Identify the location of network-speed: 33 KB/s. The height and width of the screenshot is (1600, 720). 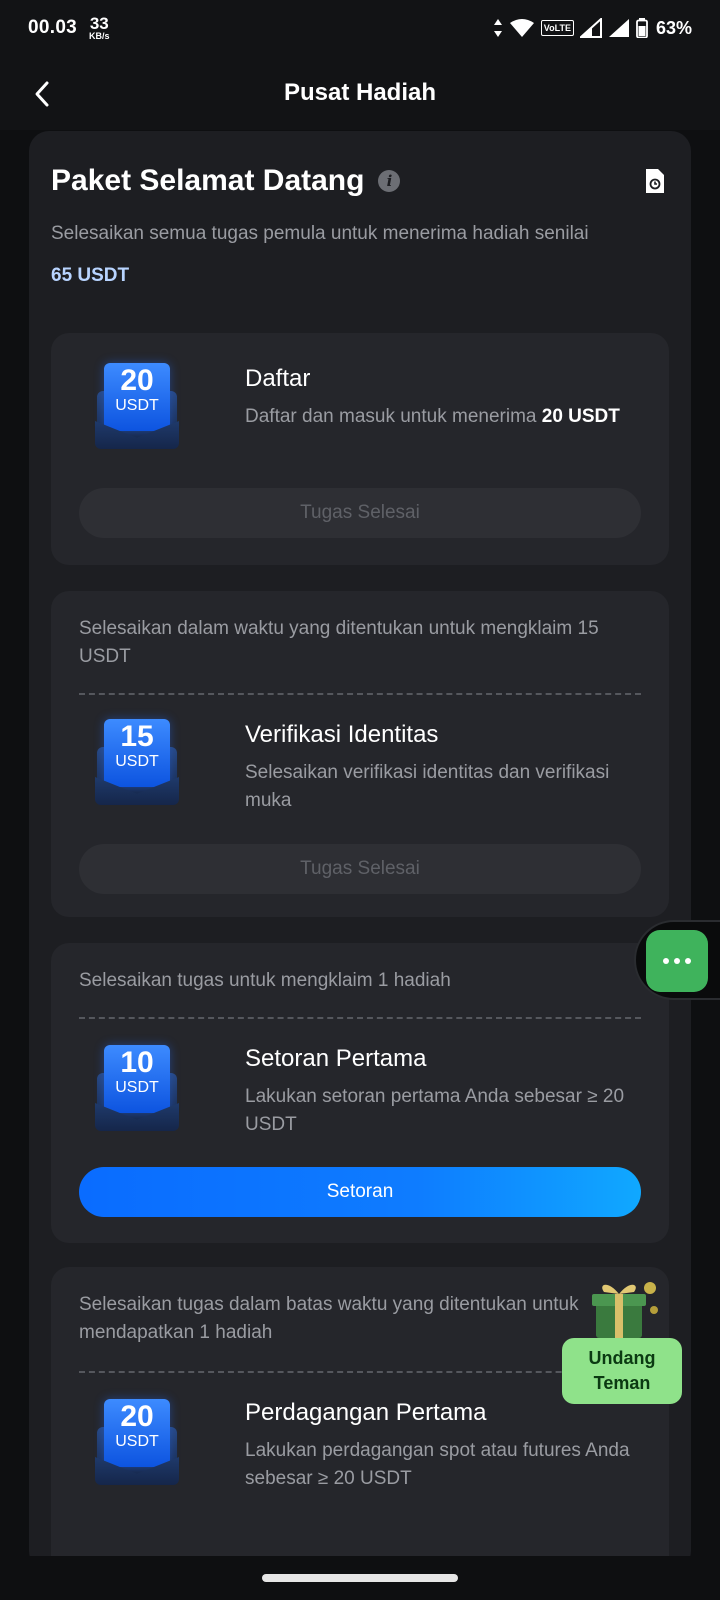
(99, 28).